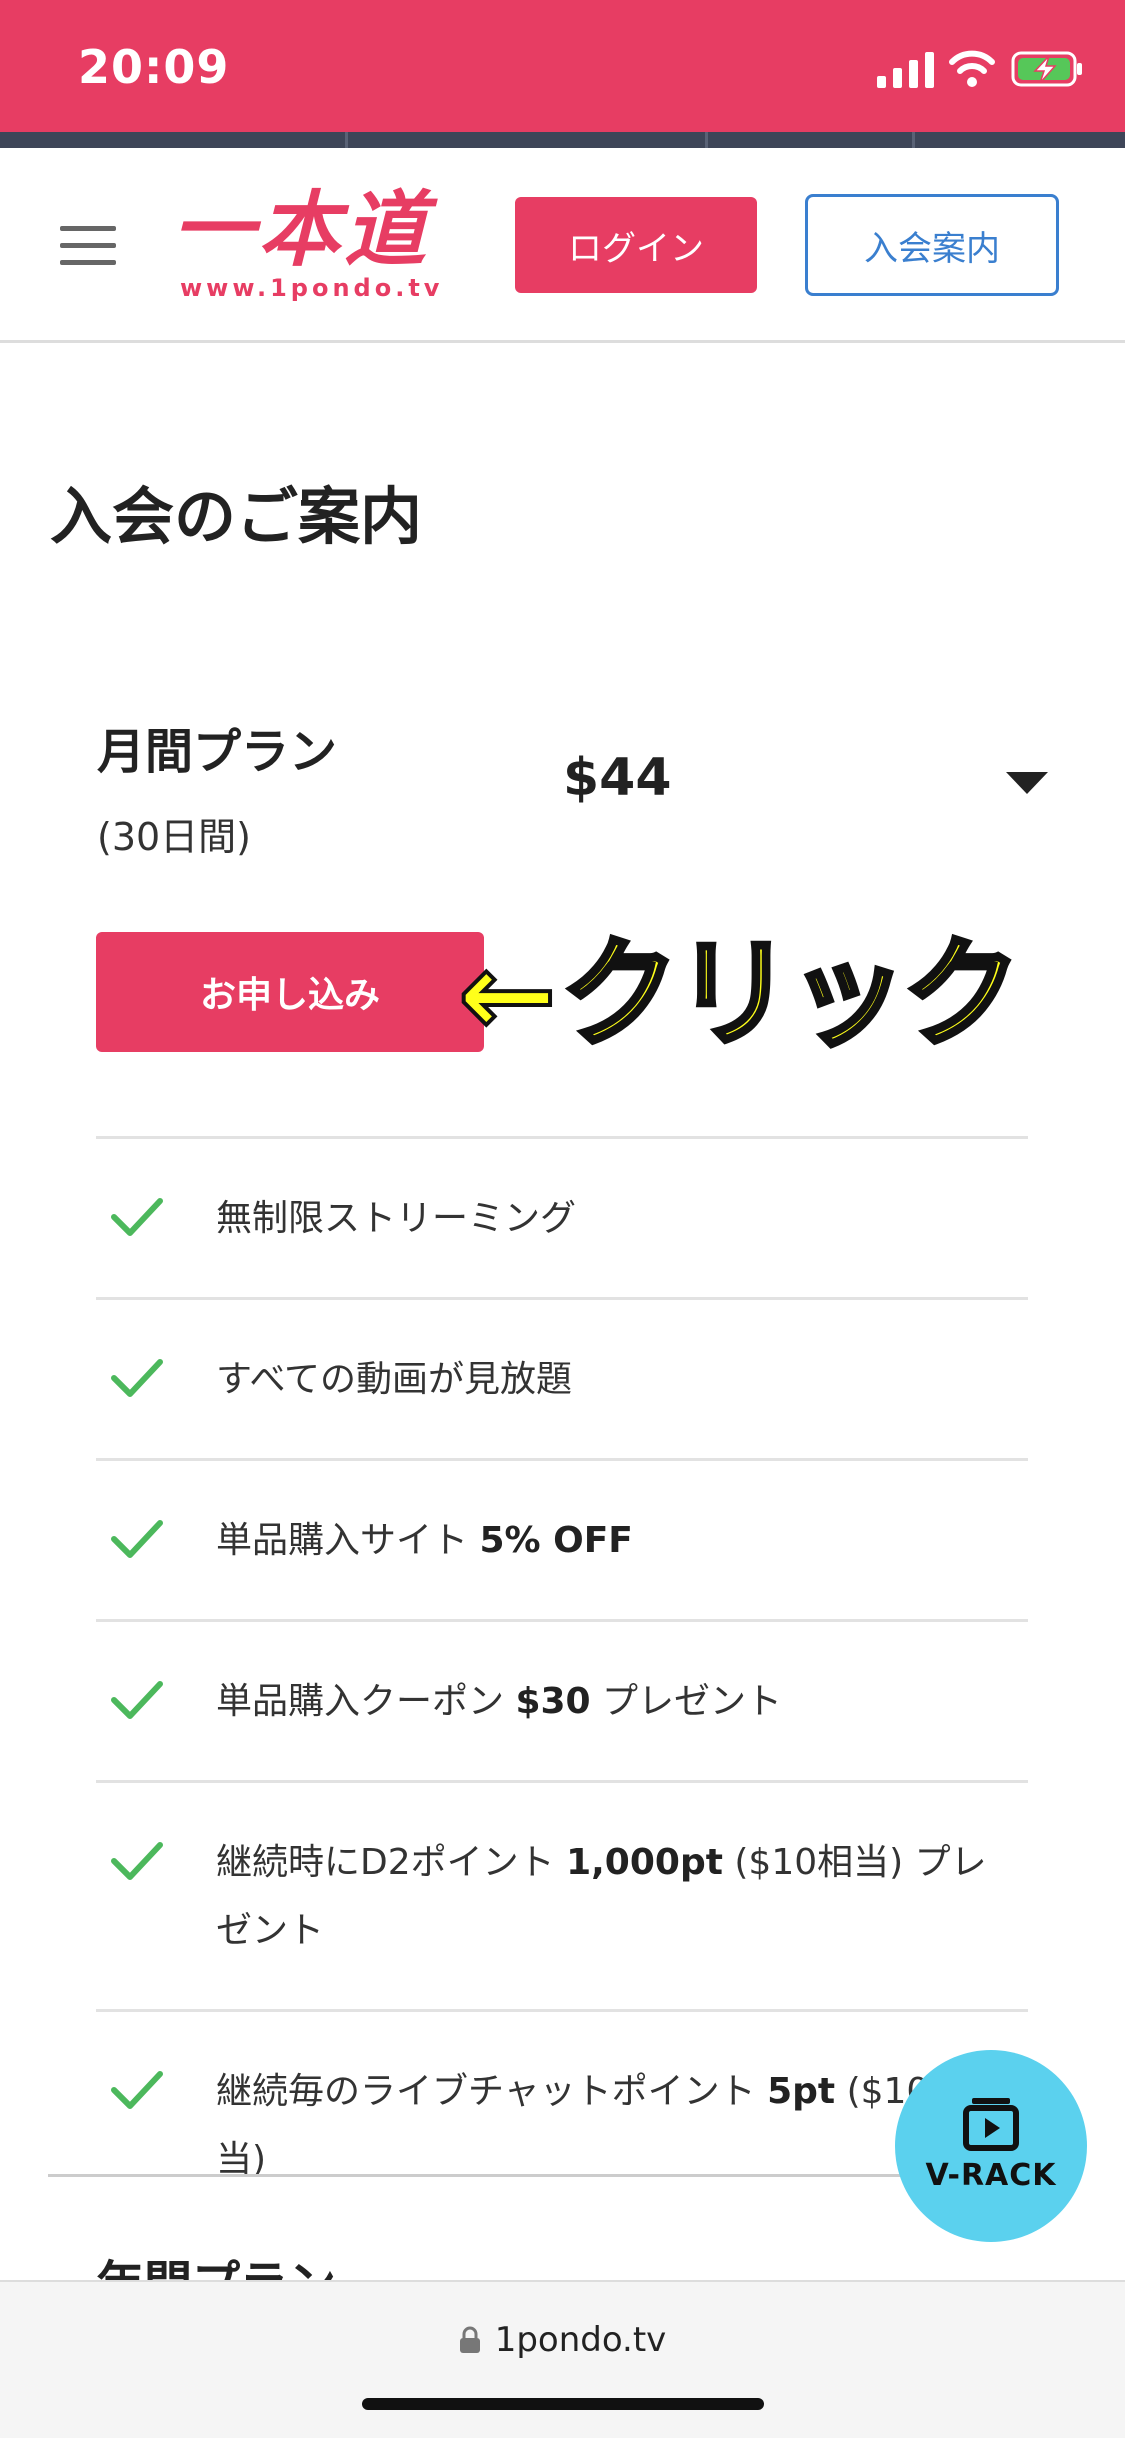 This screenshot has width=1125, height=2438. I want to click on feature-text: すべての動画が見放題, so click(394, 1379).